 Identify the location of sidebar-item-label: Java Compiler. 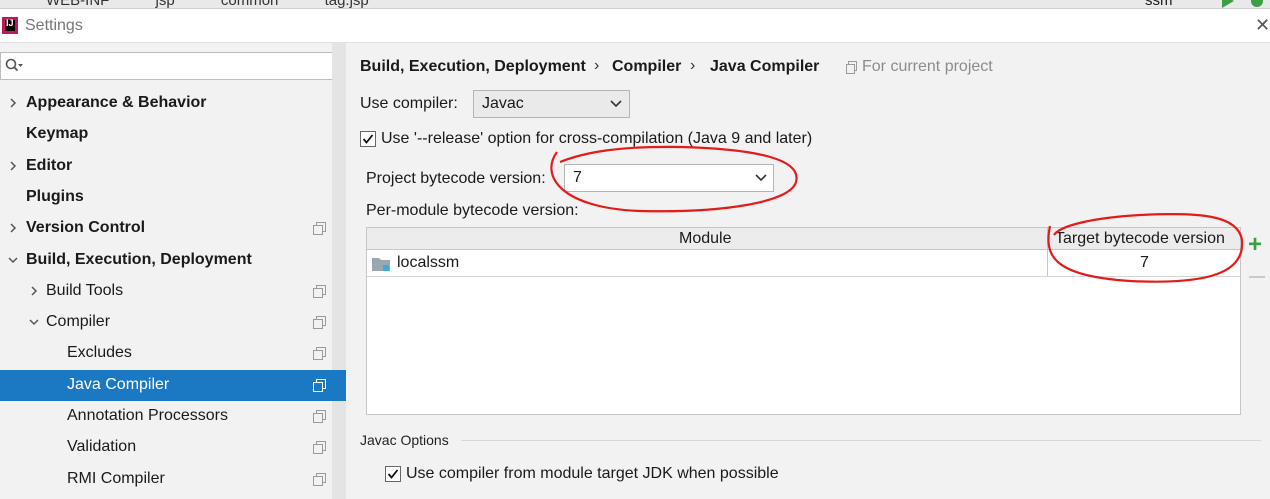
(118, 384).